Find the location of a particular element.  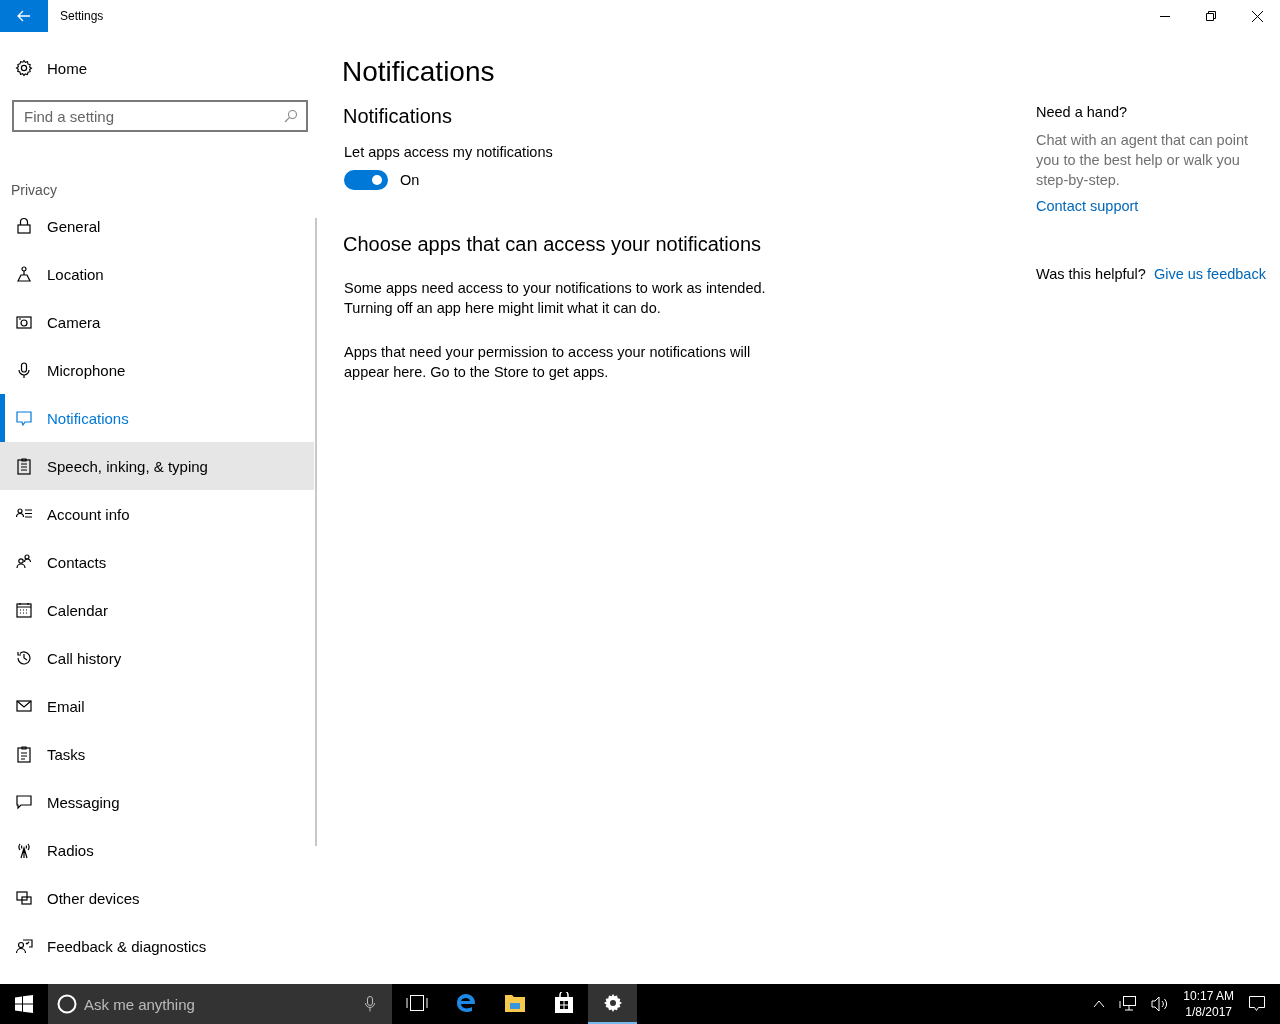

nav-item: Speech, inking, & typing is located at coordinates (157, 466).